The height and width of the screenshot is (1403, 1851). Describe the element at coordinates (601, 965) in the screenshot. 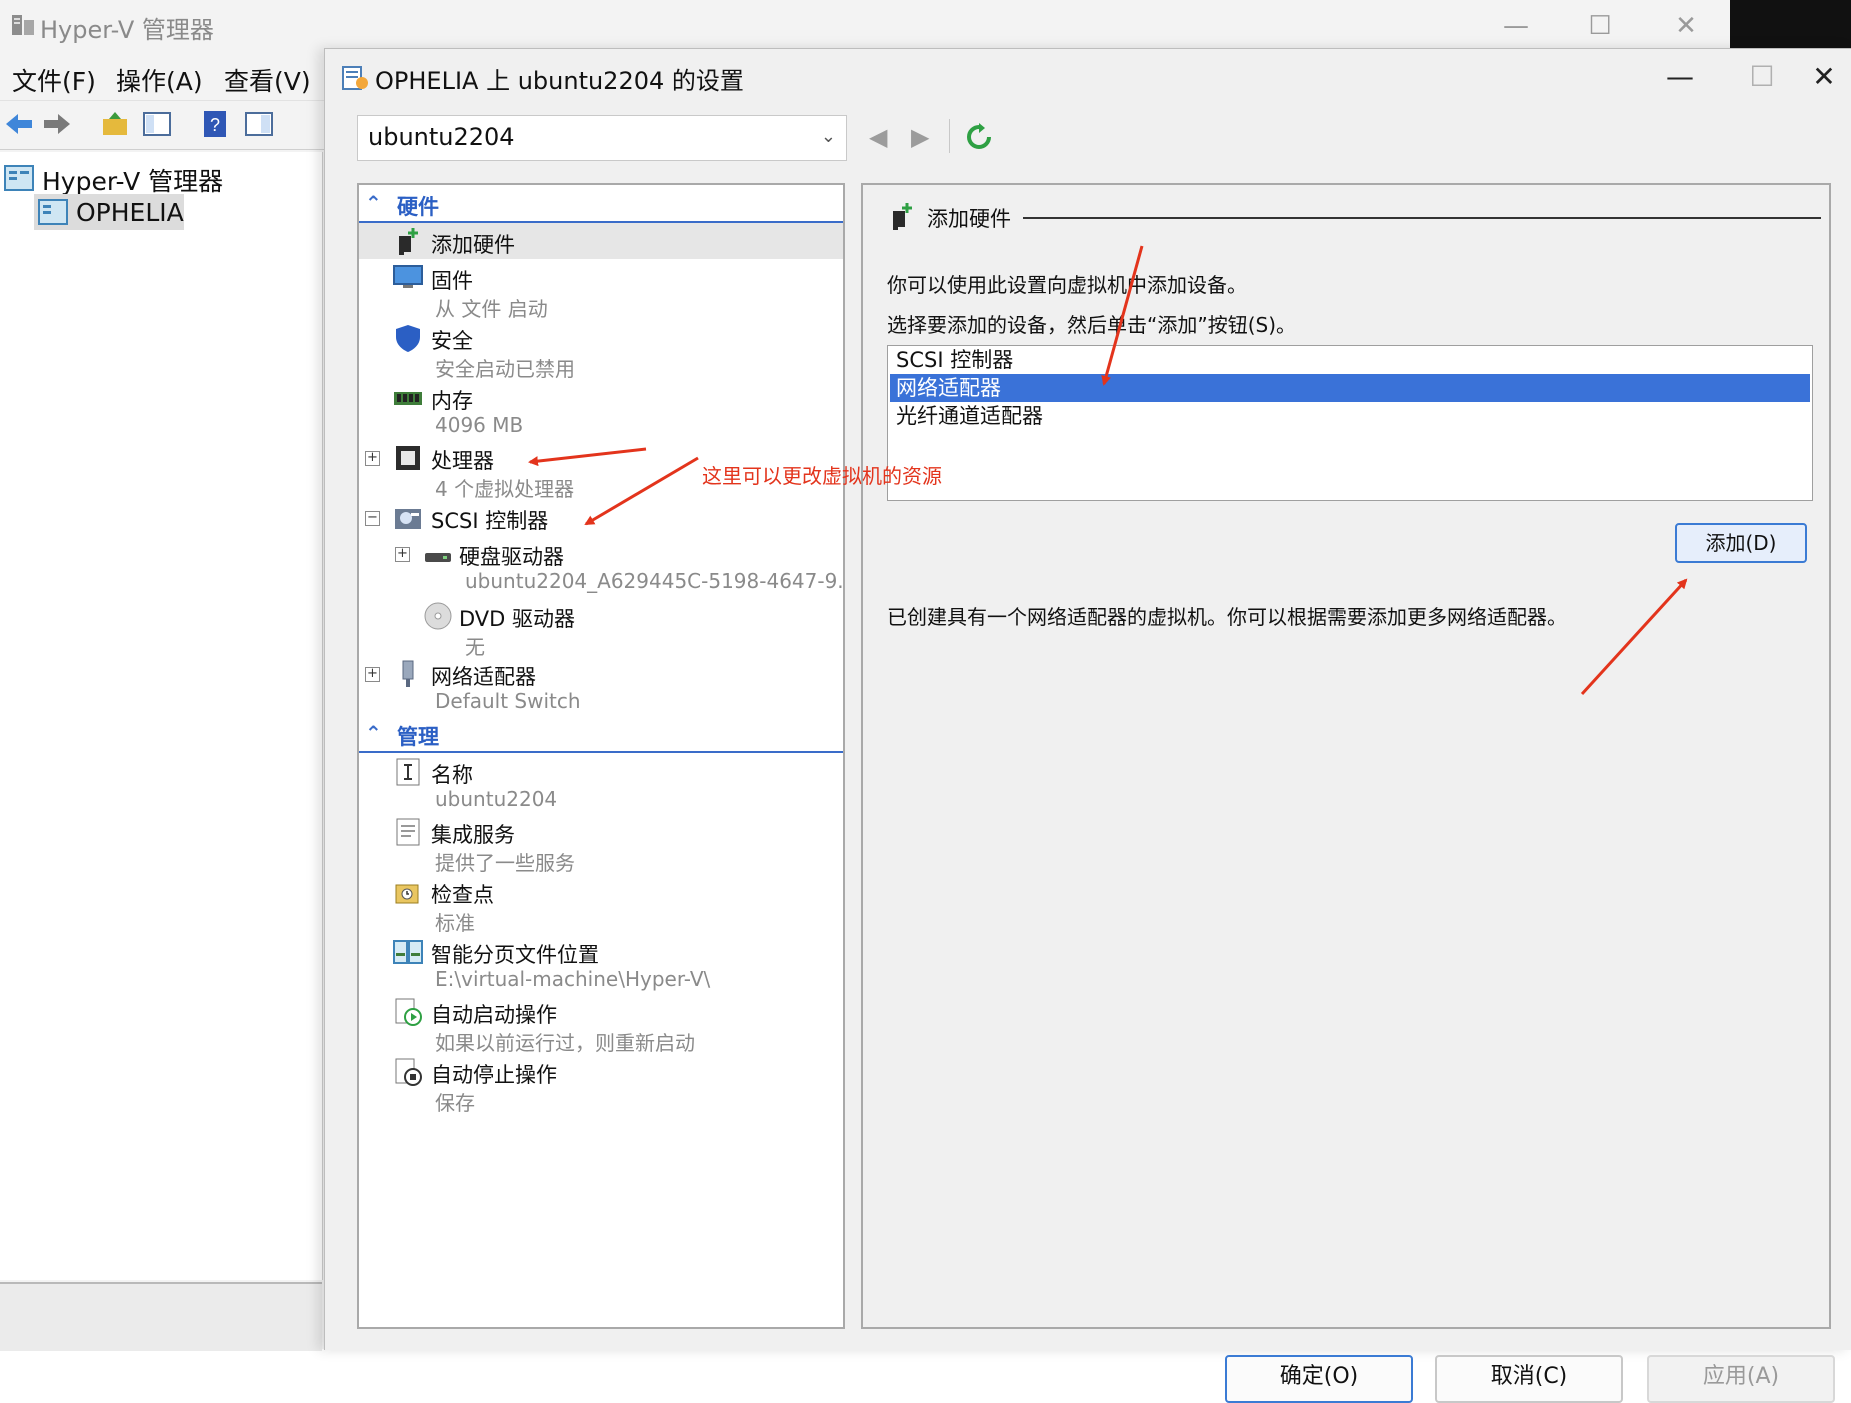

I see `item-smart-paging: 智能分页文件位置 E:\virtual-machine\Hyper-V\` at that location.